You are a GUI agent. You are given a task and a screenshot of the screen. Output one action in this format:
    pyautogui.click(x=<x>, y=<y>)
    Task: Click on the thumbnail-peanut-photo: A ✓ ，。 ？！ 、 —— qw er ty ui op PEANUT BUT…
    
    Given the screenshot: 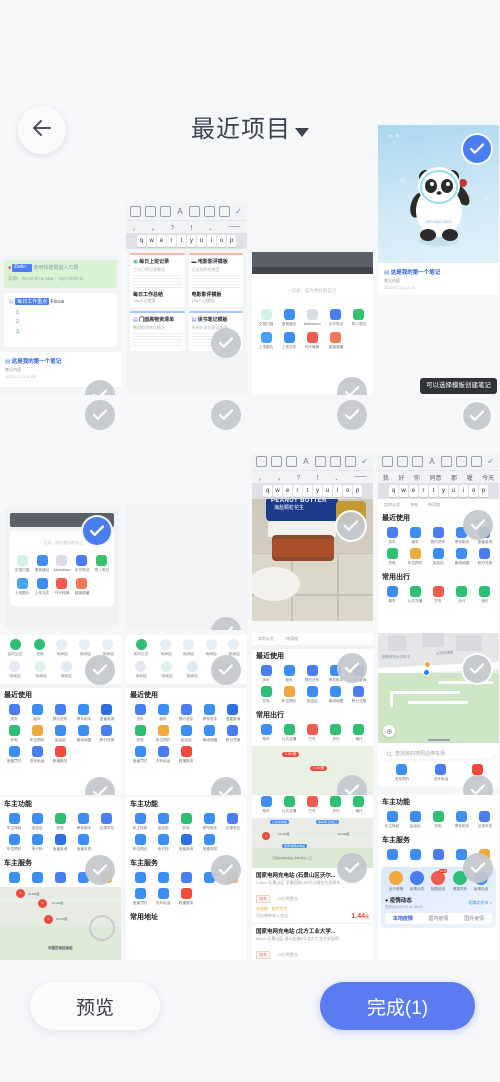 What is the action you would take?
    pyautogui.click(x=312, y=543)
    